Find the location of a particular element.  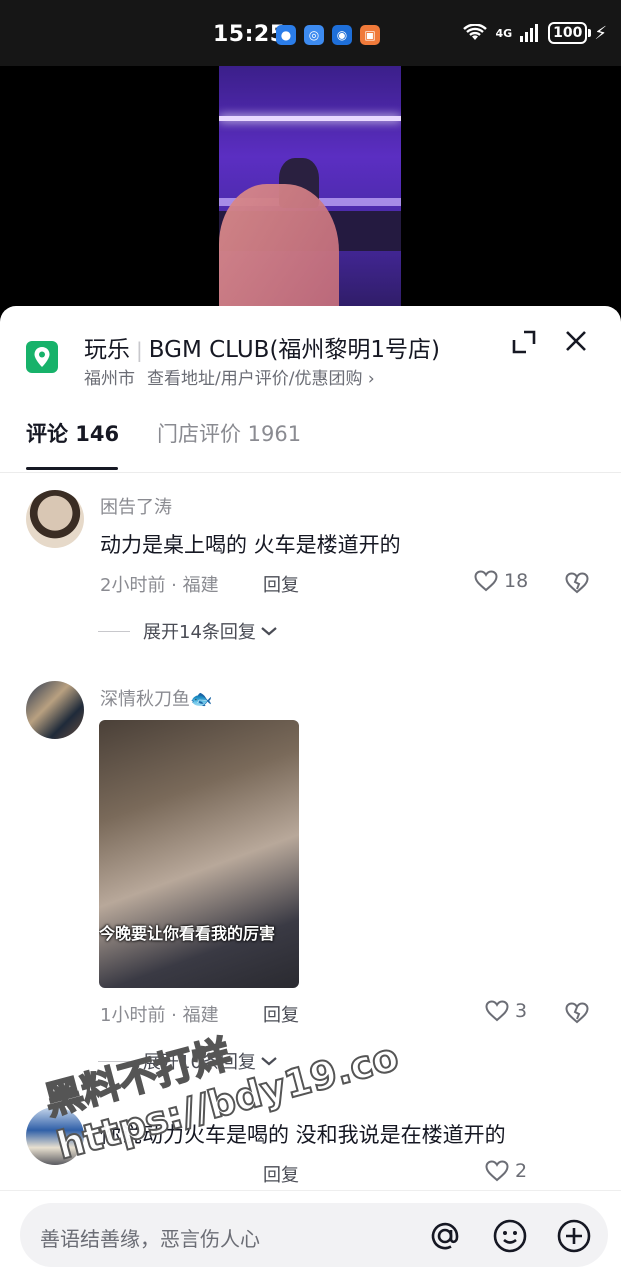

like-button: 3 is located at coordinates (506, 1011).